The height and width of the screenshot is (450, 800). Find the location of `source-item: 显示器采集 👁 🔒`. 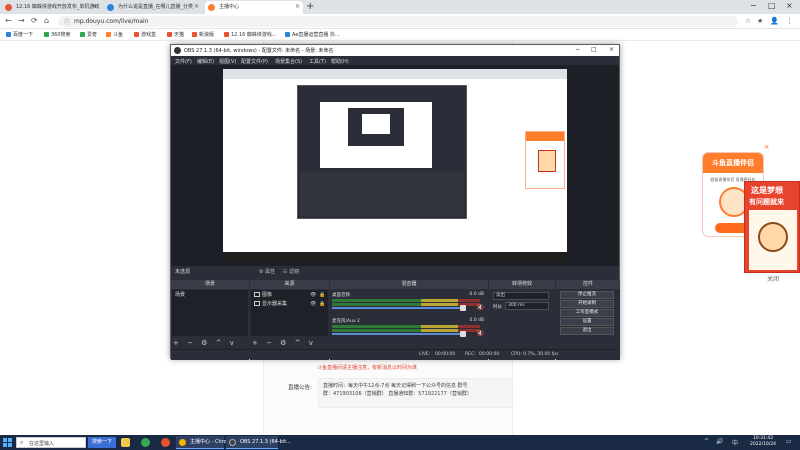

source-item: 显示器采集 👁 🔒 is located at coordinates (289, 304).